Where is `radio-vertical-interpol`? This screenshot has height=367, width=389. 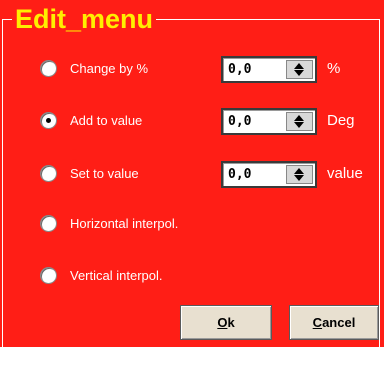 radio-vertical-interpol is located at coordinates (48, 275).